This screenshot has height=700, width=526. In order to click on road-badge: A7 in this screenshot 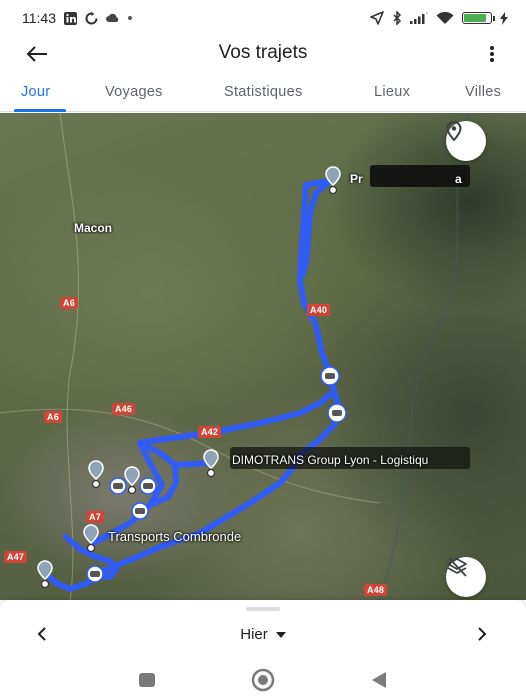, I will do `click(95, 517)`.